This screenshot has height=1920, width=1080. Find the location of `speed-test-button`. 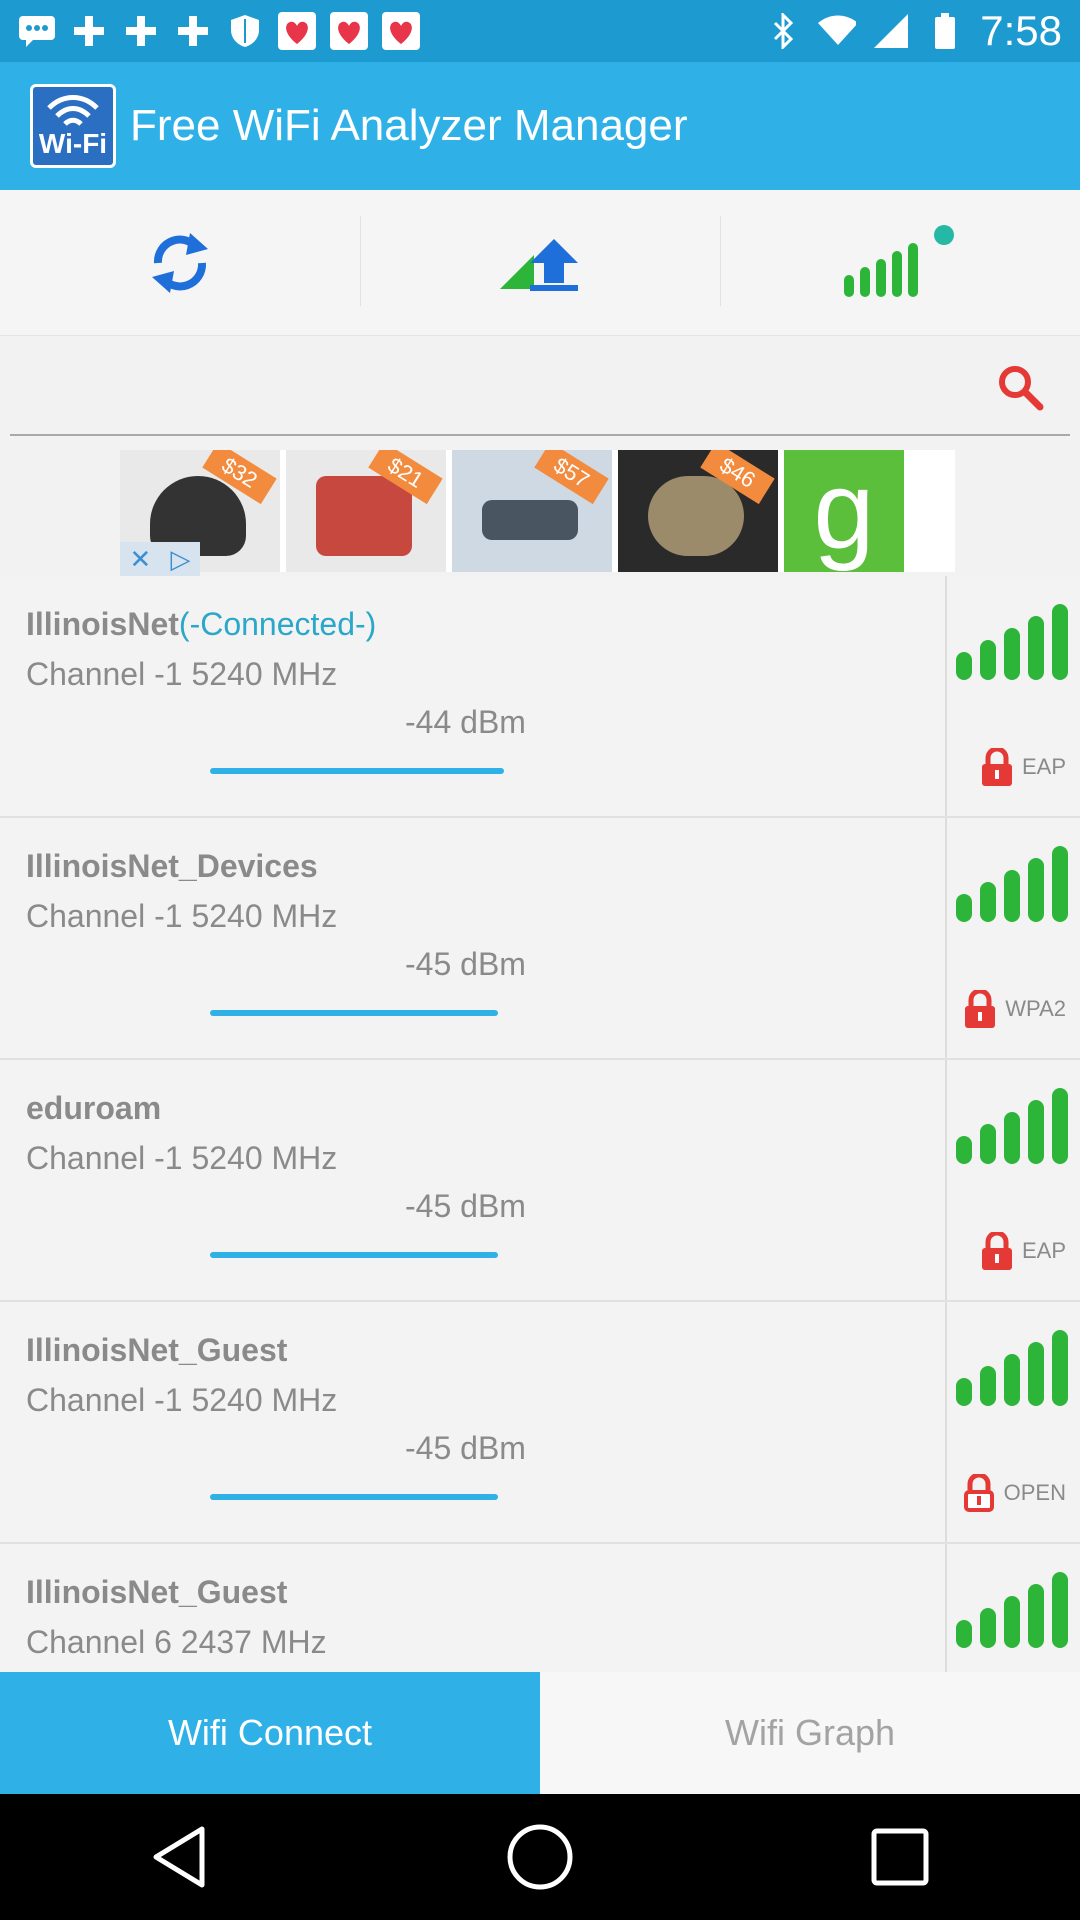

speed-test-button is located at coordinates (540, 262).